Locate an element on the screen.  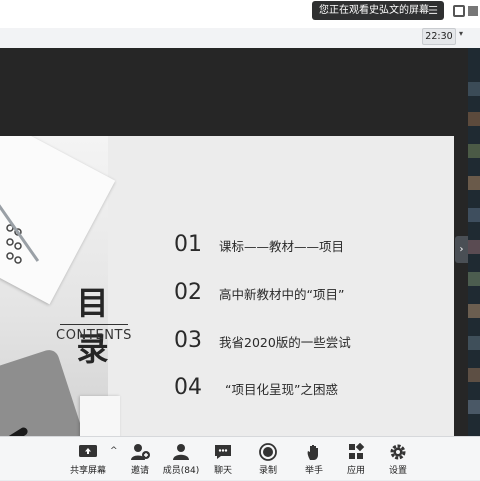
apps-button: 应用 is located at coordinates (356, 459).